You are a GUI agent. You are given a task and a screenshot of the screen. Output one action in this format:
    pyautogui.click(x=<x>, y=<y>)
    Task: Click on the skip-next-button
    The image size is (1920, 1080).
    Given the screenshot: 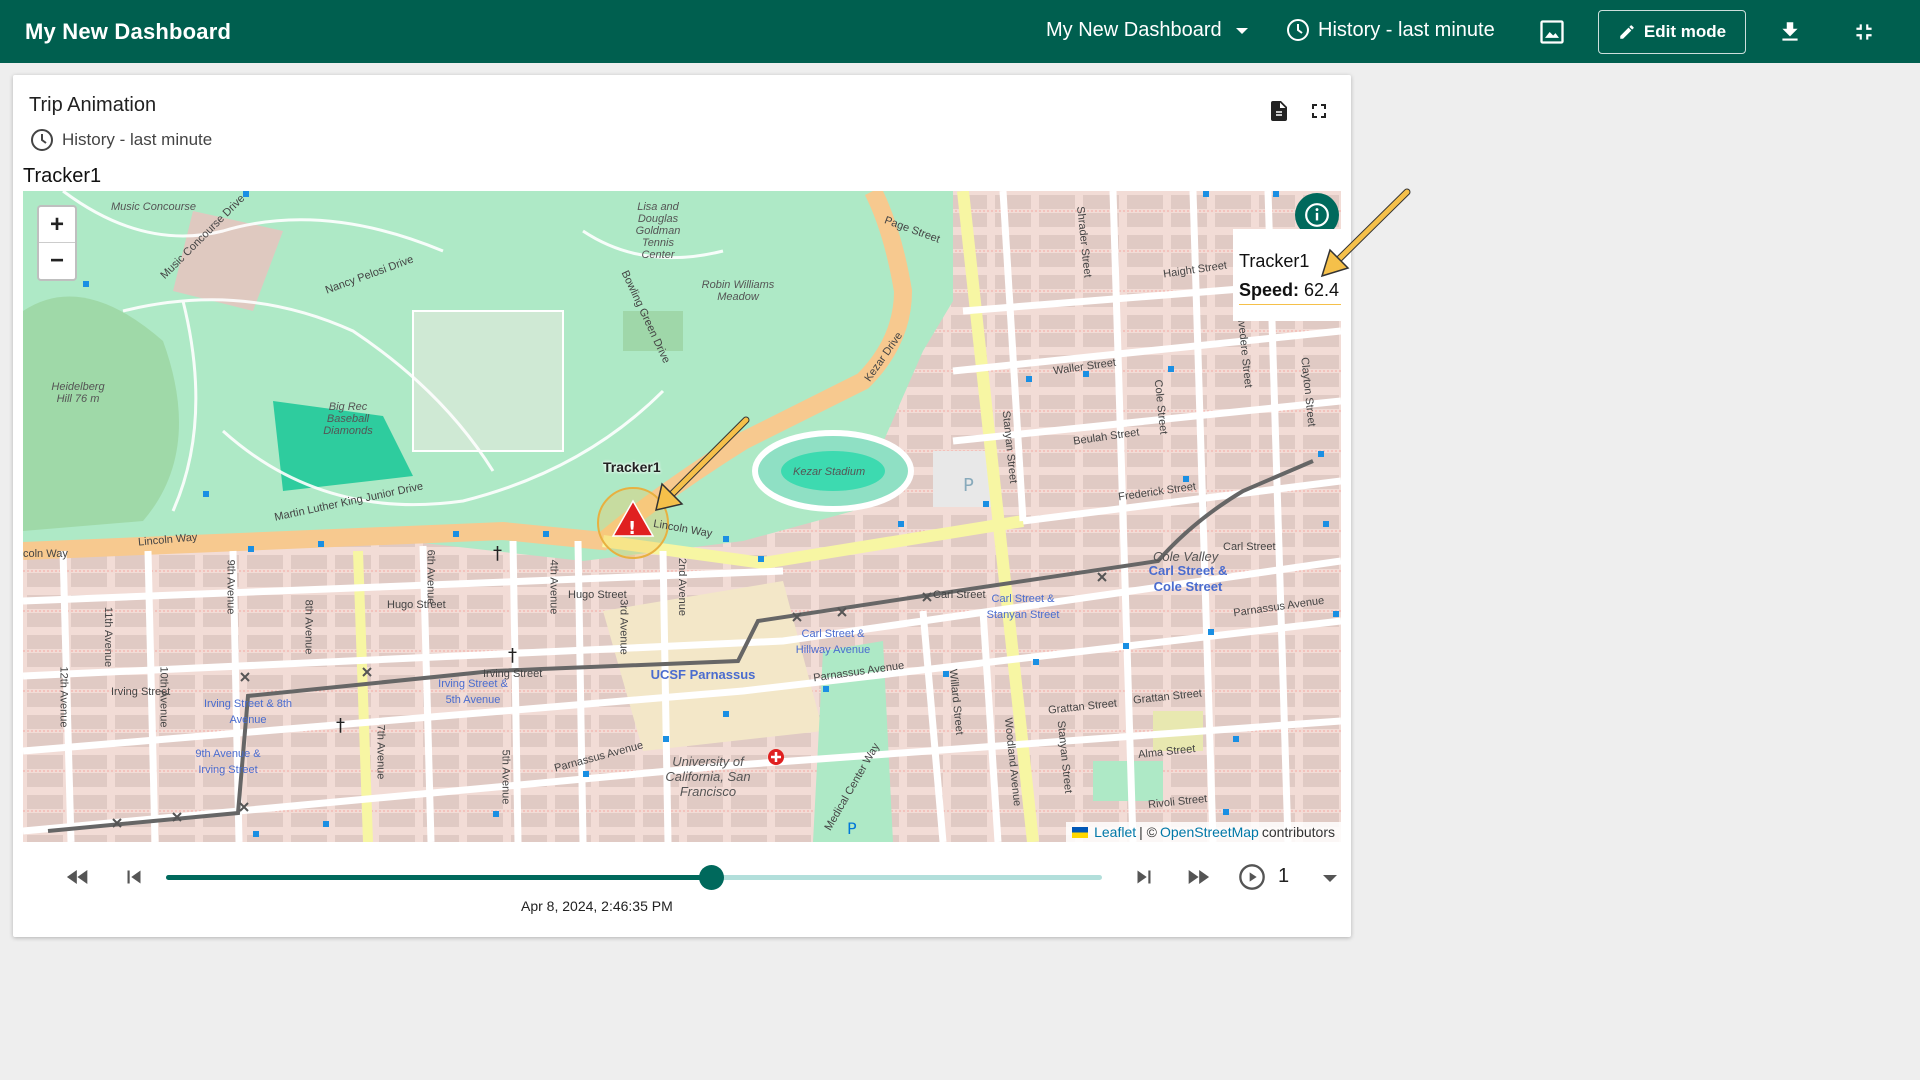 What is the action you would take?
    pyautogui.click(x=1144, y=877)
    